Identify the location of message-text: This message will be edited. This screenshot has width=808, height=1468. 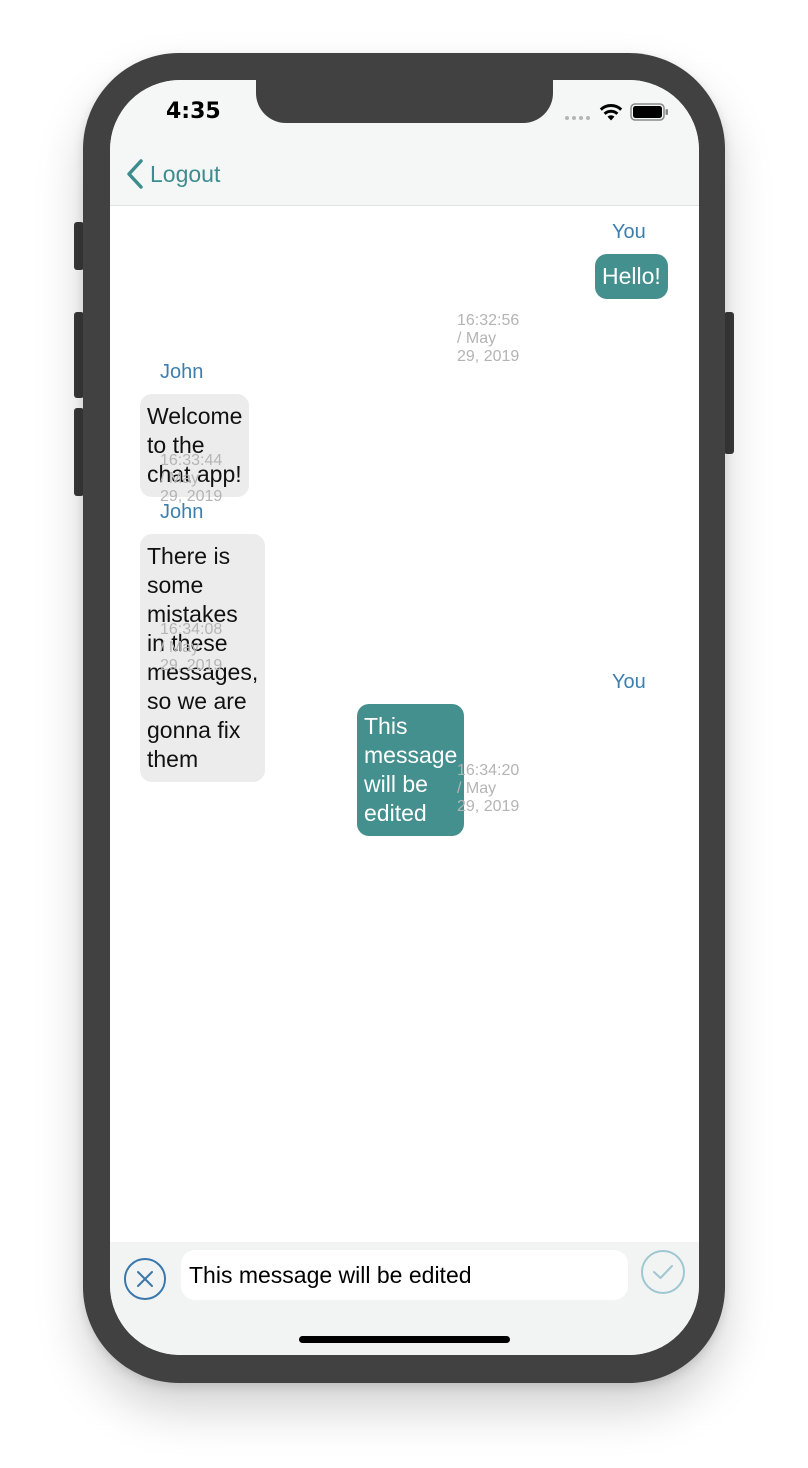
(411, 769).